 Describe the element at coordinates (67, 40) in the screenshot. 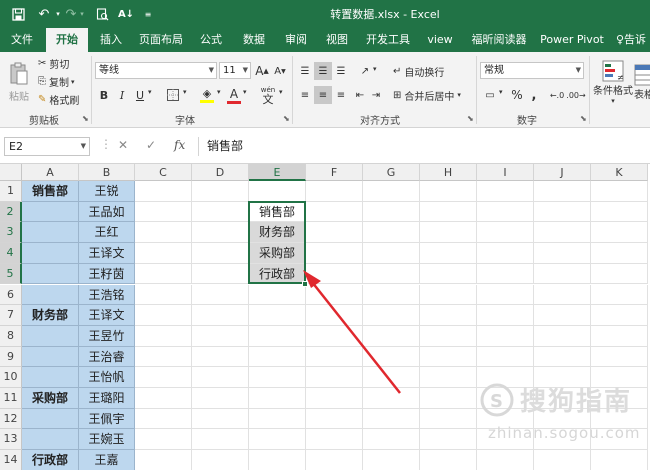

I see `tab-home: 开始` at that location.